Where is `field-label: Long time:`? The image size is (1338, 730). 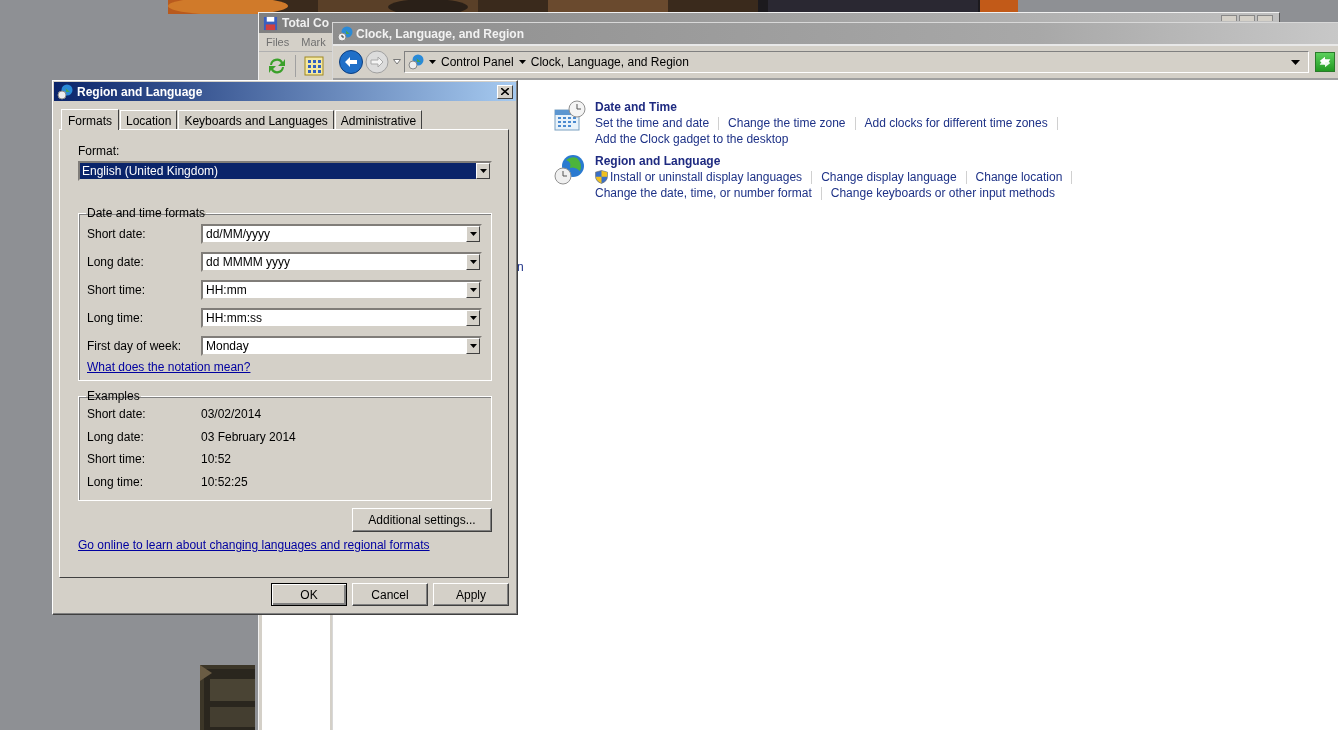 field-label: Long time: is located at coordinates (116, 318).